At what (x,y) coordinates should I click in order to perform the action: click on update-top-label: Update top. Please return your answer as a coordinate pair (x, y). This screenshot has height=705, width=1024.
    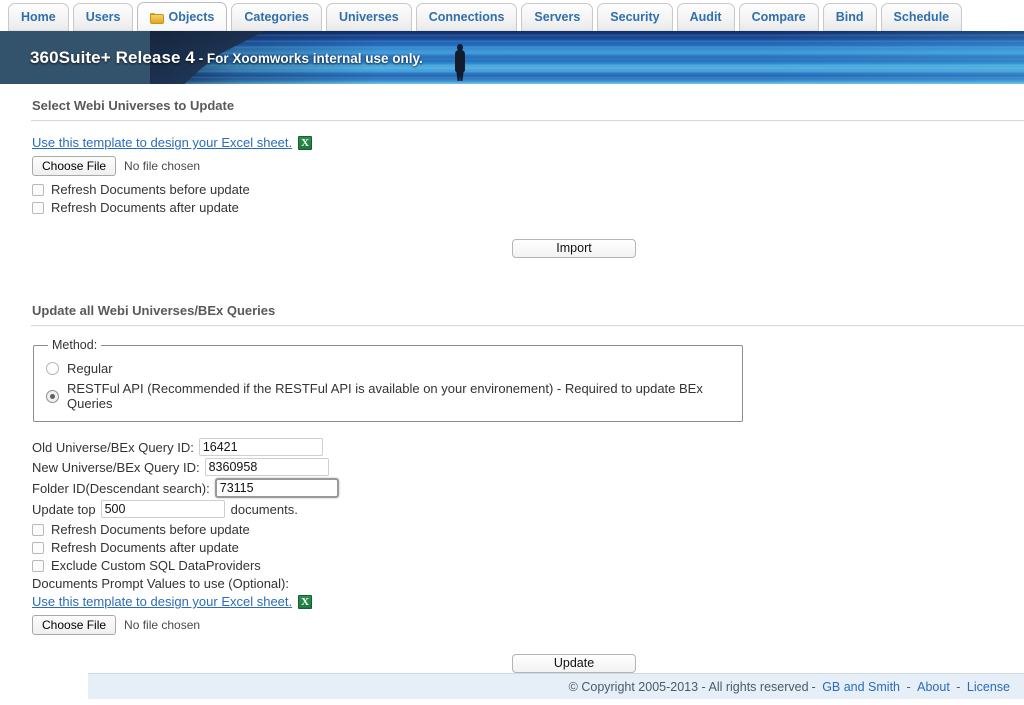
    Looking at the image, I should click on (64, 509).